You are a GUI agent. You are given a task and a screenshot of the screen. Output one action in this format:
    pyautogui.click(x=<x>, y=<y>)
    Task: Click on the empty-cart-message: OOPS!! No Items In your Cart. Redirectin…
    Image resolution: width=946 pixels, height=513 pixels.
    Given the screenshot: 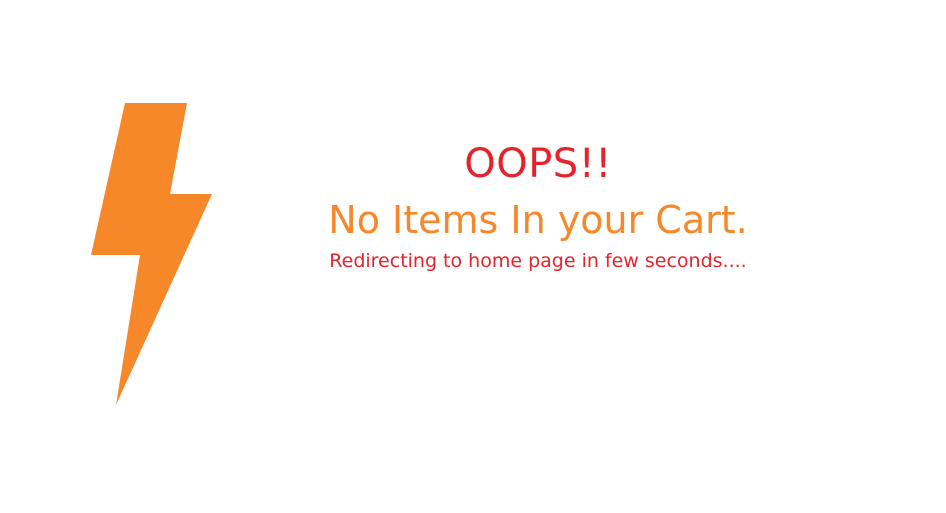 What is the action you would take?
    pyautogui.click(x=538, y=207)
    